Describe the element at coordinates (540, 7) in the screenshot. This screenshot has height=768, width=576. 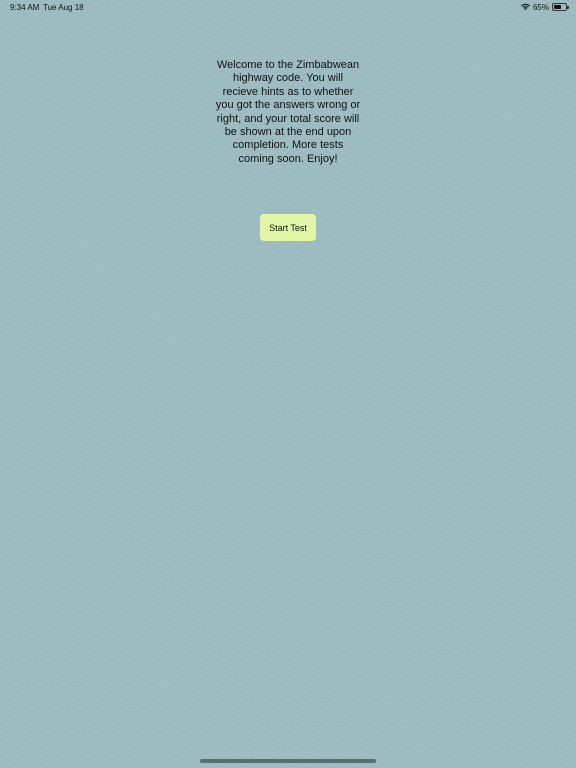
I see `battery-percentage: 65%` at that location.